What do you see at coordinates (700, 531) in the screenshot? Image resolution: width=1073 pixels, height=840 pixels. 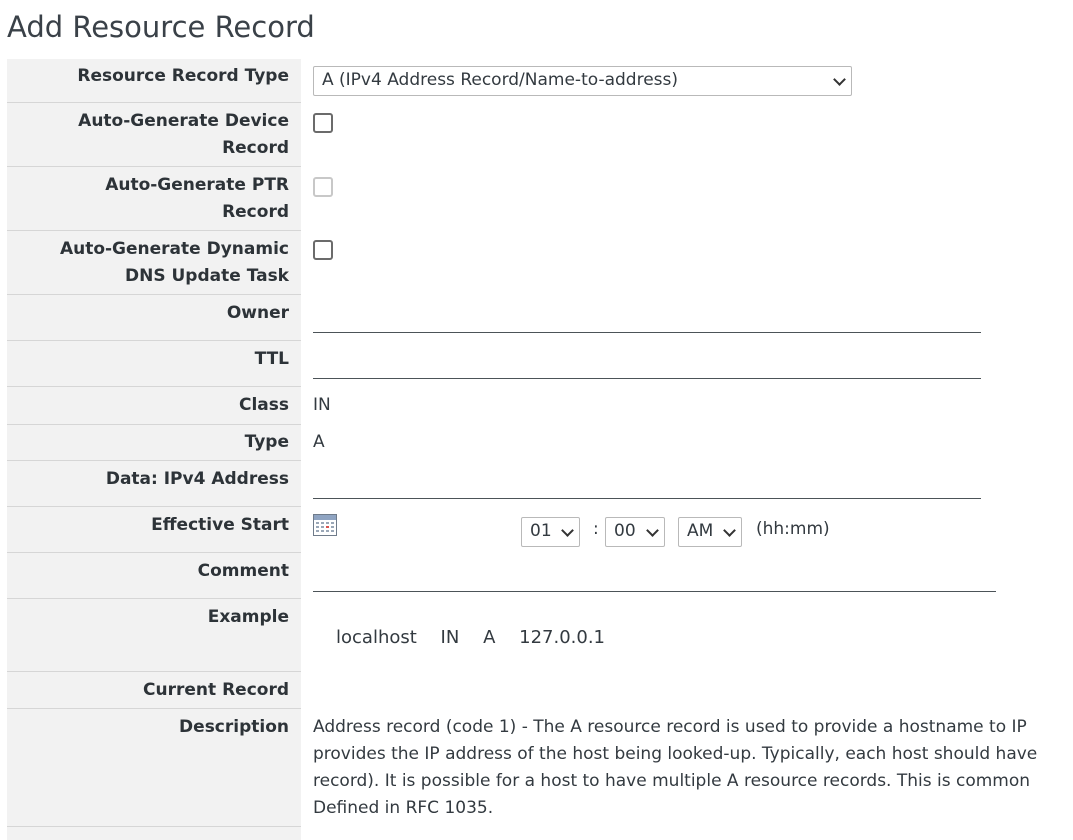 I see `ampm-value: AM` at bounding box center [700, 531].